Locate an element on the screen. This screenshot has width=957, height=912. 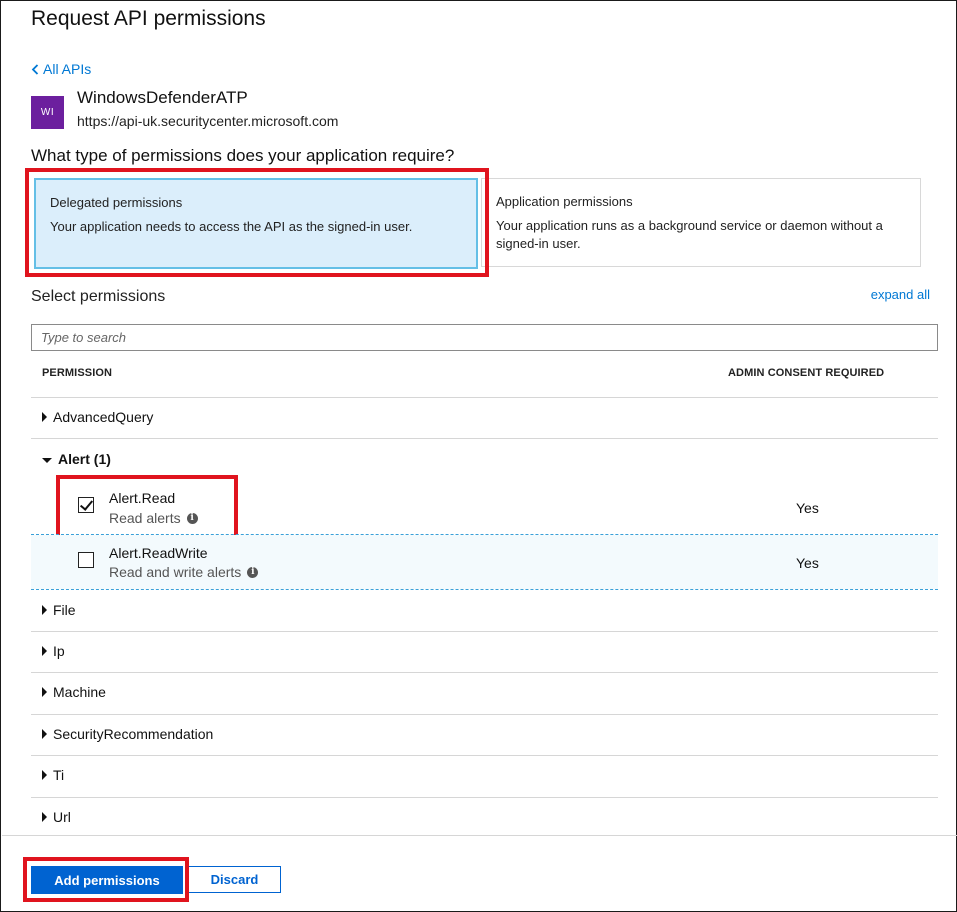
alert-read-admin-consent: Yes is located at coordinates (807, 508).